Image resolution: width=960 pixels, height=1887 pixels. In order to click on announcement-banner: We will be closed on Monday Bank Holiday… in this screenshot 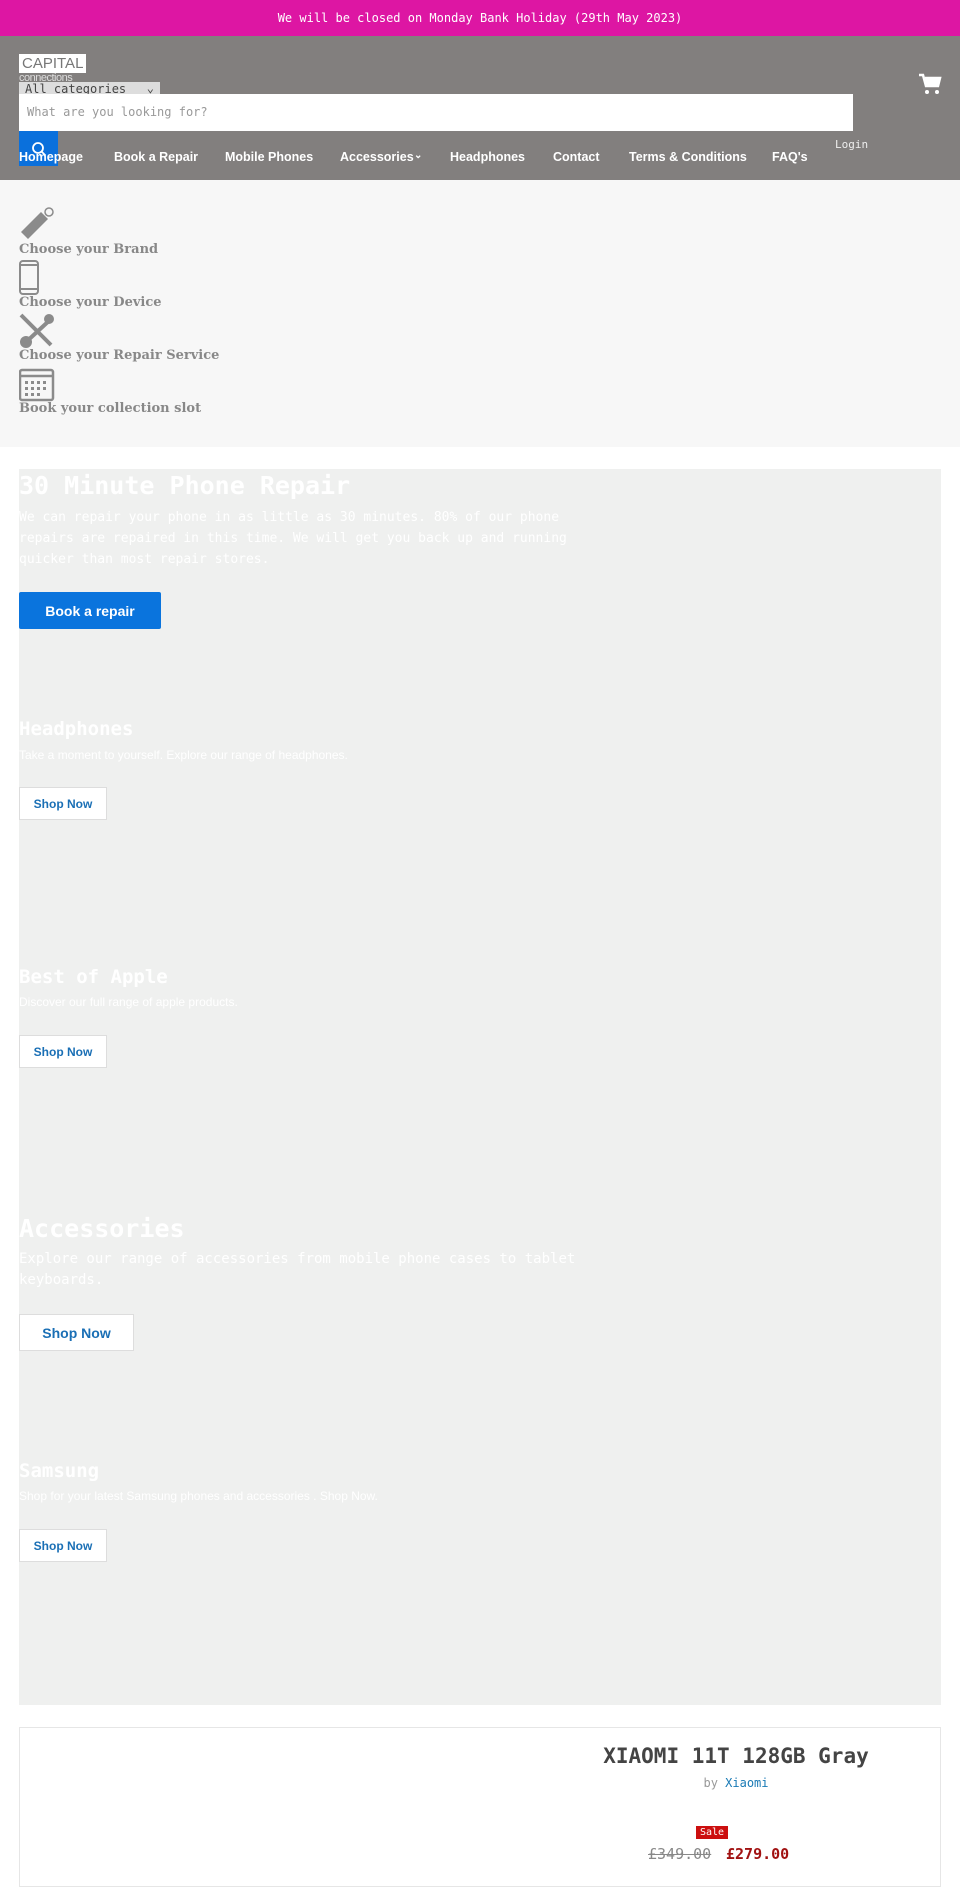, I will do `click(480, 18)`.